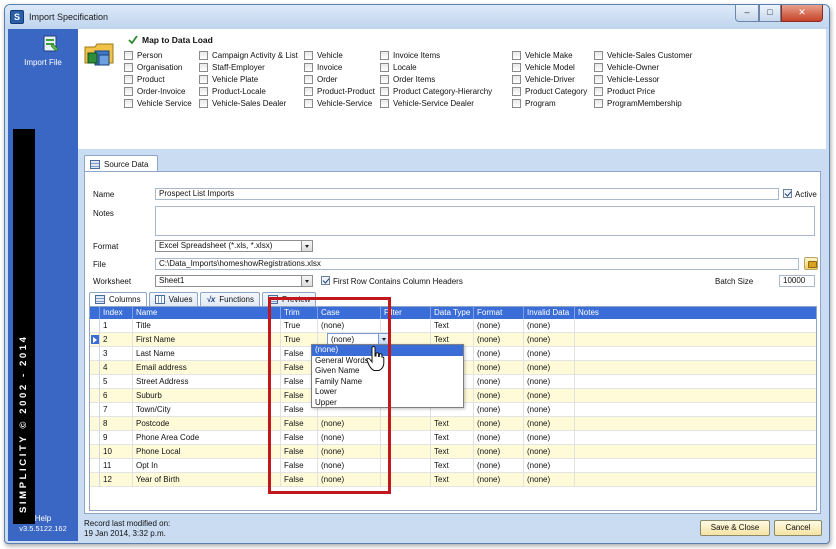 The height and width of the screenshot is (549, 836). What do you see at coordinates (339, 67) in the screenshot?
I see `map-item: Invoice` at bounding box center [339, 67].